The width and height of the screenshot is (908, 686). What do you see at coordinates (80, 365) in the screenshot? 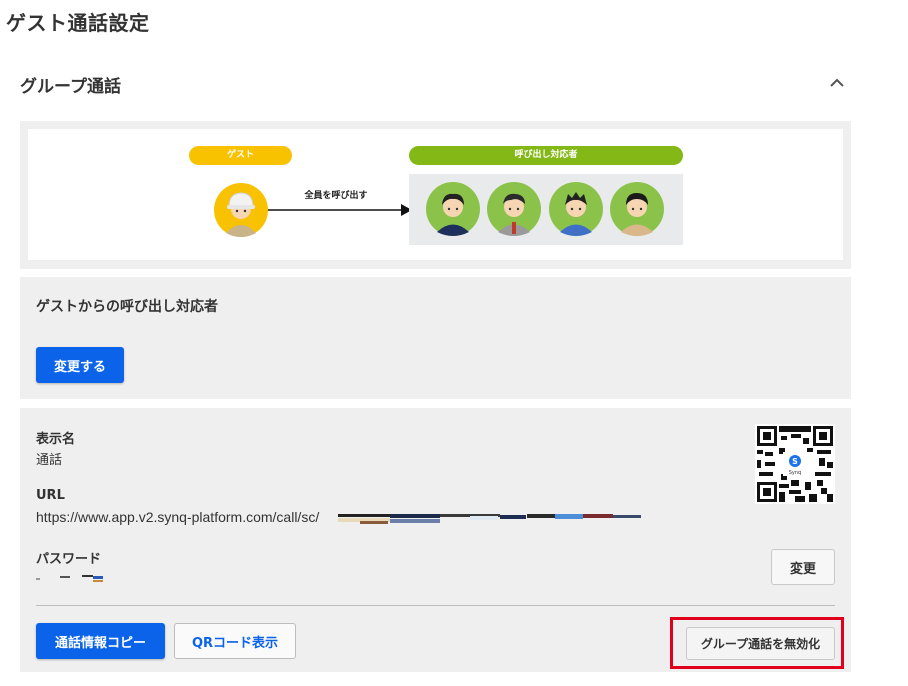
I see `change-callee-button: 変更する` at bounding box center [80, 365].